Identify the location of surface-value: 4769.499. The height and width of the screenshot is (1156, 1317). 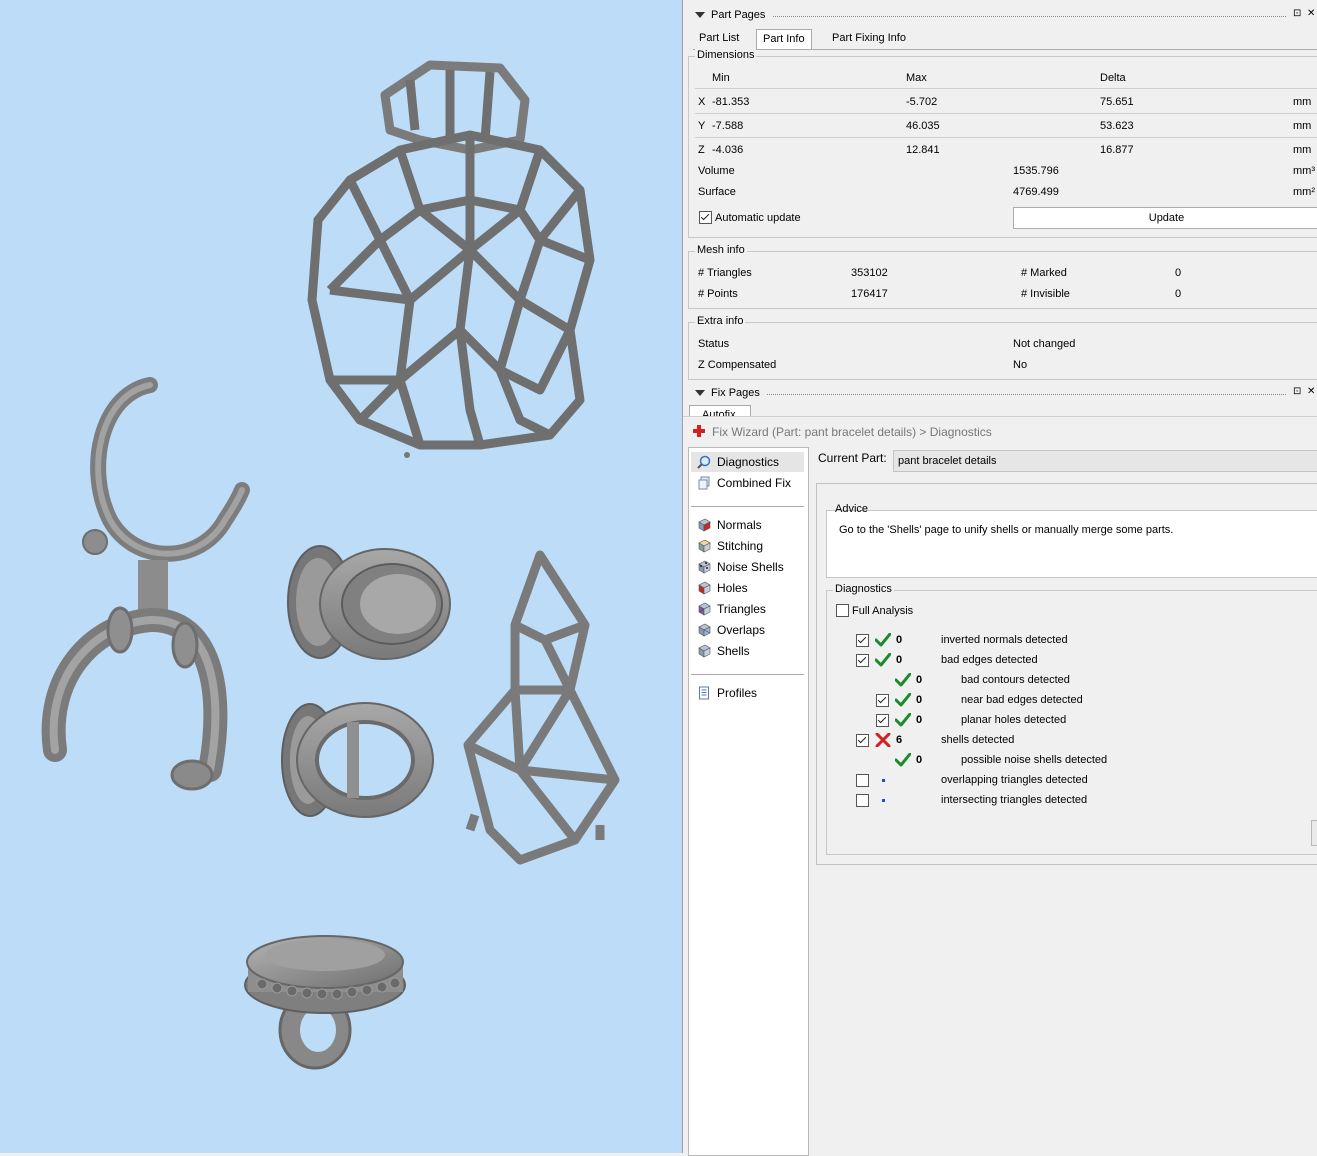
(1036, 192).